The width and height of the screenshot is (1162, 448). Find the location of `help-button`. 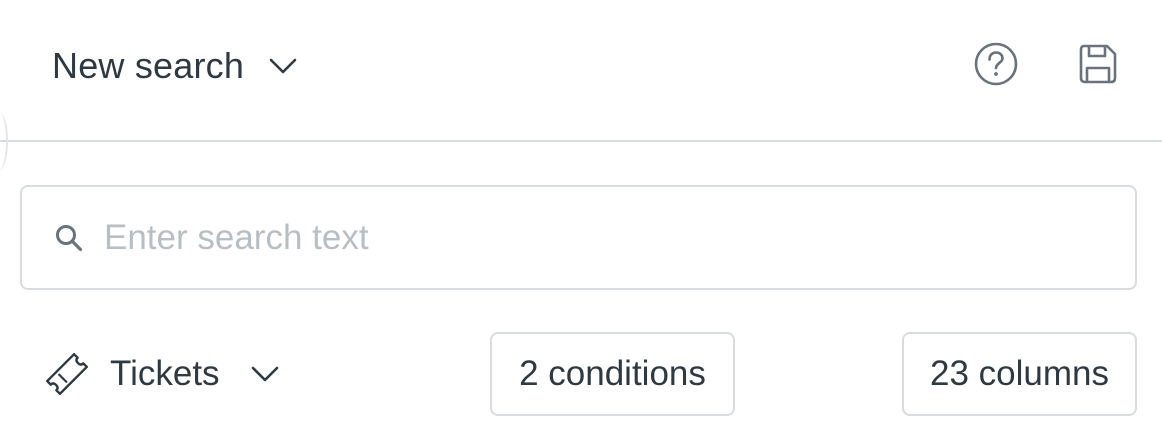

help-button is located at coordinates (996, 64).